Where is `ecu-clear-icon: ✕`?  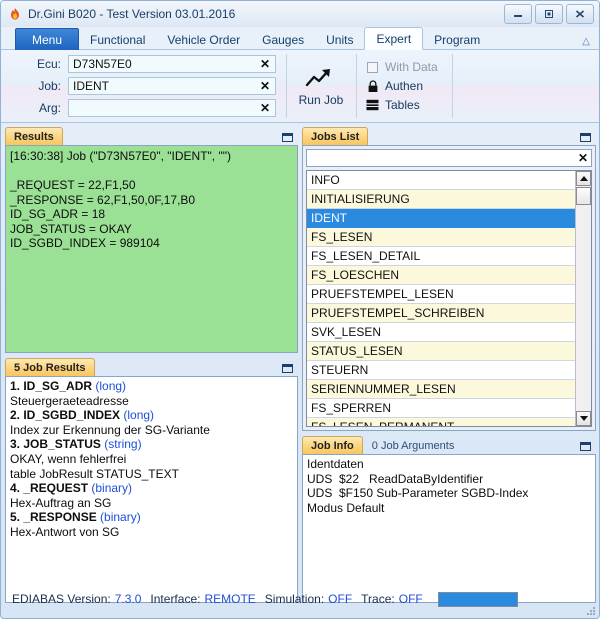
ecu-clear-icon: ✕ is located at coordinates (266, 64).